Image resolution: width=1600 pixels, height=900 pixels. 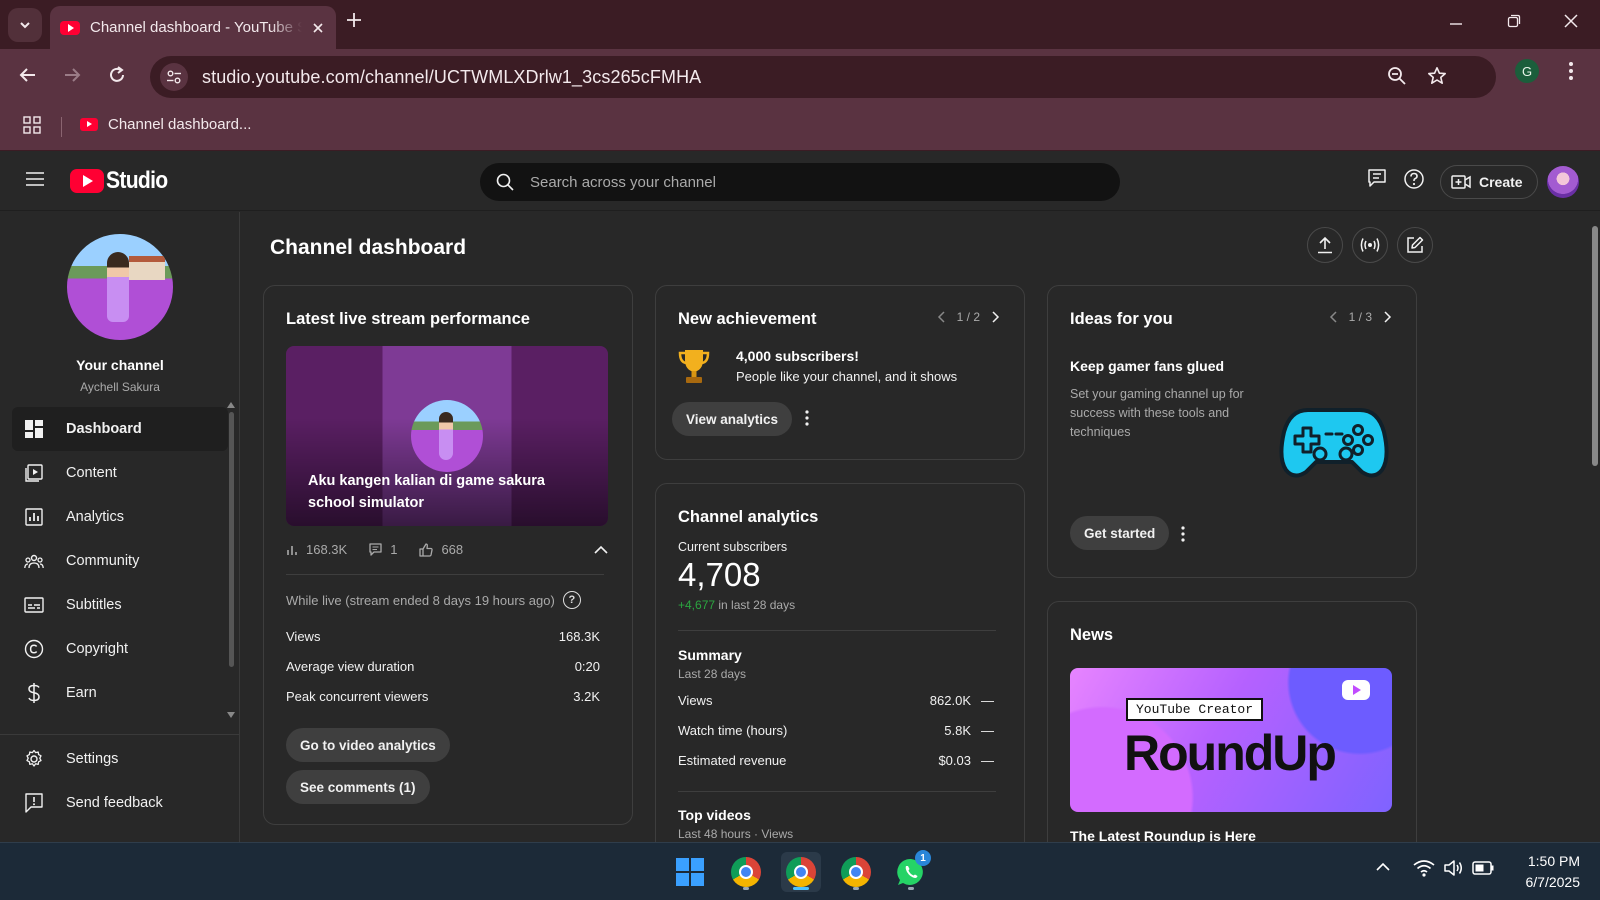 I want to click on channel-handle: Aychell Sakura, so click(x=120, y=387).